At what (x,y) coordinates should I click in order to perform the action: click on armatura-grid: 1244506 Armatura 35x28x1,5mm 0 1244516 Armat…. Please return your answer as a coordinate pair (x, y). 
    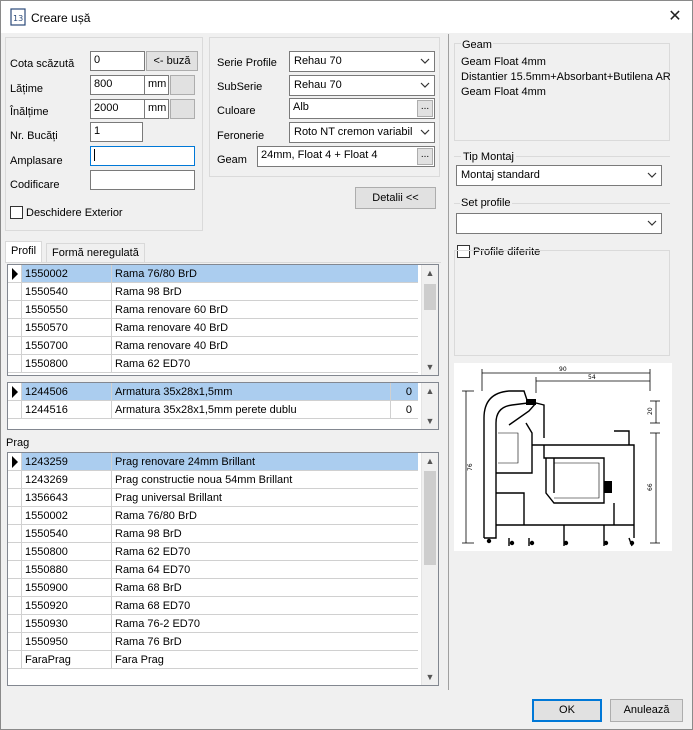
    Looking at the image, I should click on (223, 406).